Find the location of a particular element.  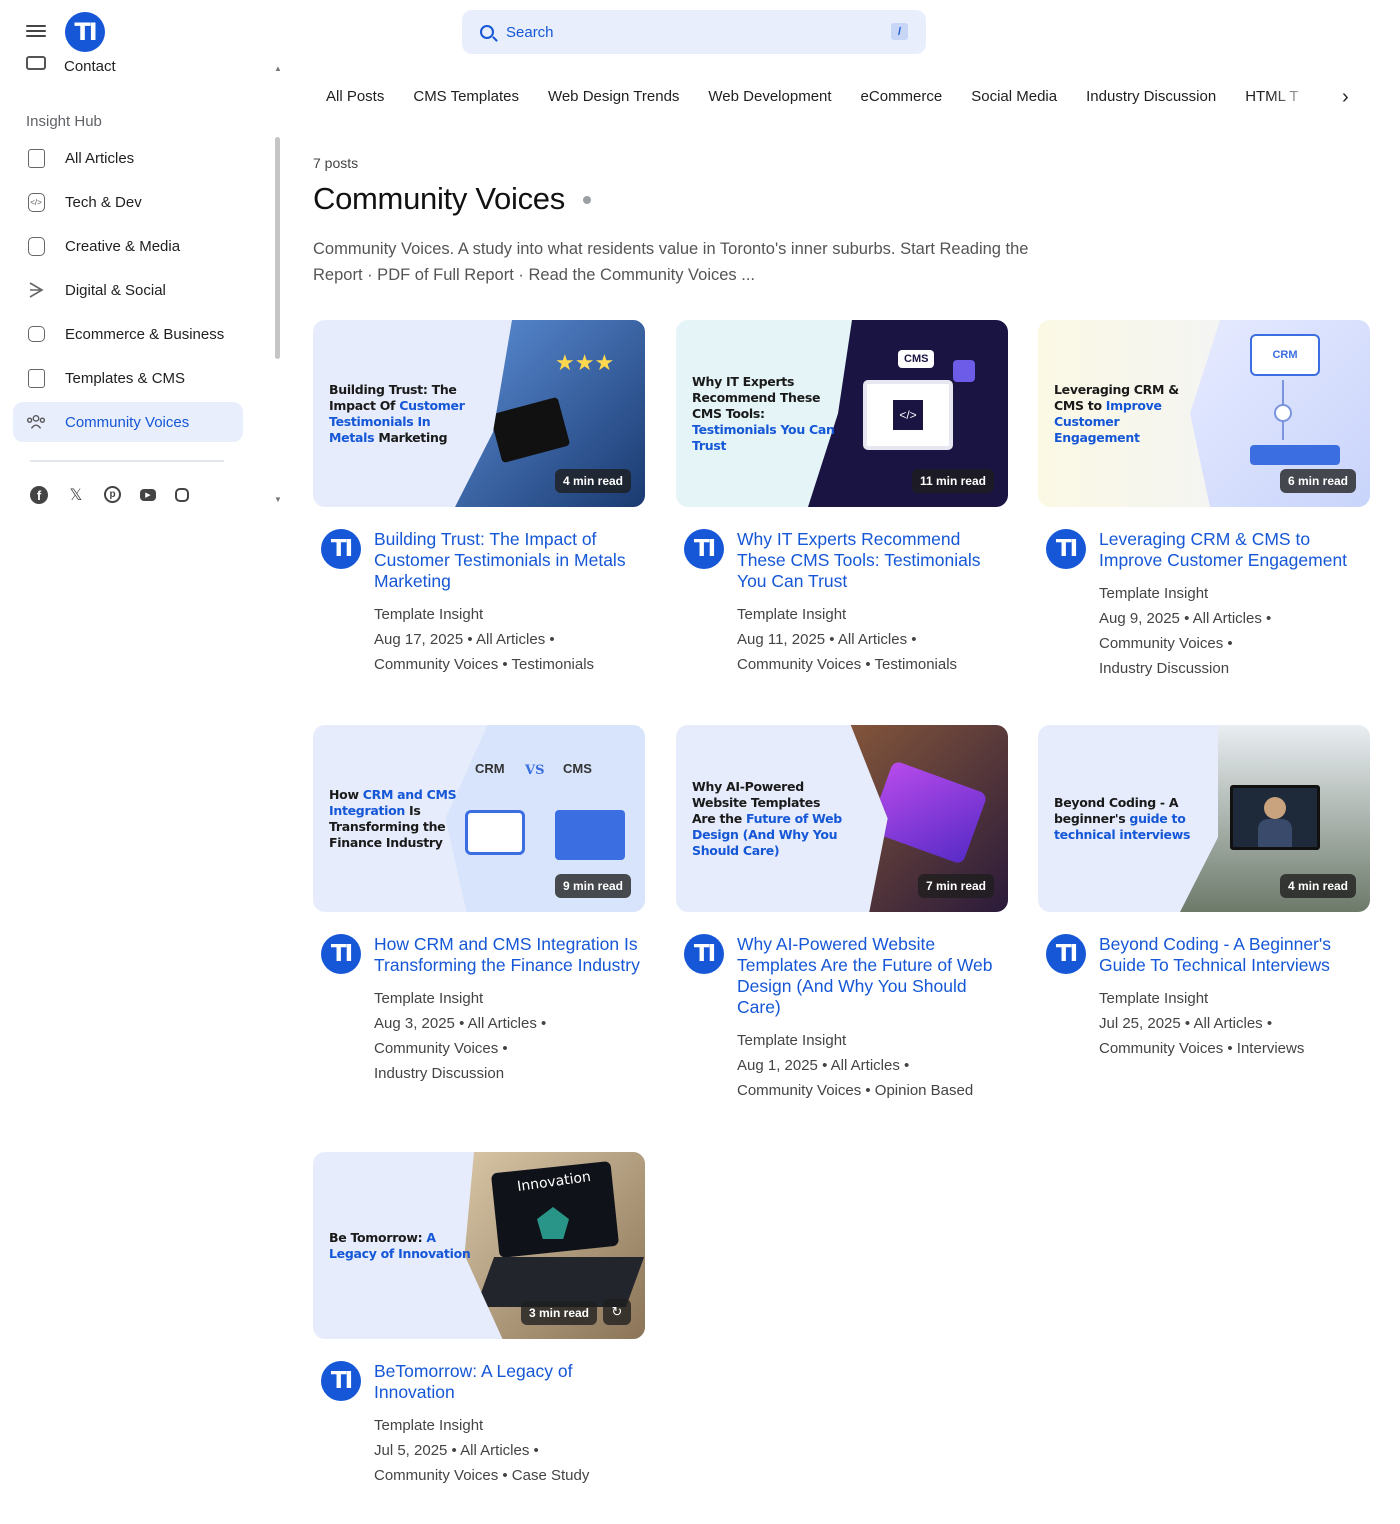

search-icon is located at coordinates (487, 32).